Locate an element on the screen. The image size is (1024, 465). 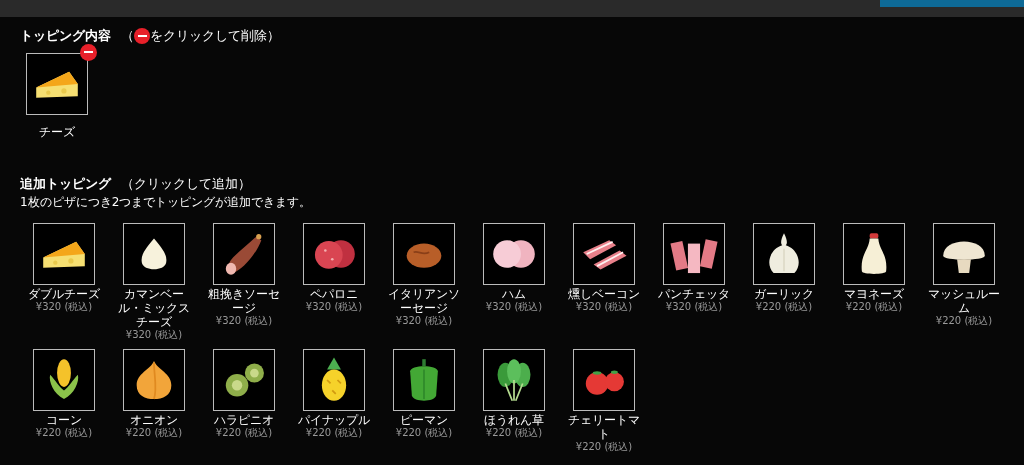
topping-name: イタリアンソーセージ is located at coordinates (424, 301).